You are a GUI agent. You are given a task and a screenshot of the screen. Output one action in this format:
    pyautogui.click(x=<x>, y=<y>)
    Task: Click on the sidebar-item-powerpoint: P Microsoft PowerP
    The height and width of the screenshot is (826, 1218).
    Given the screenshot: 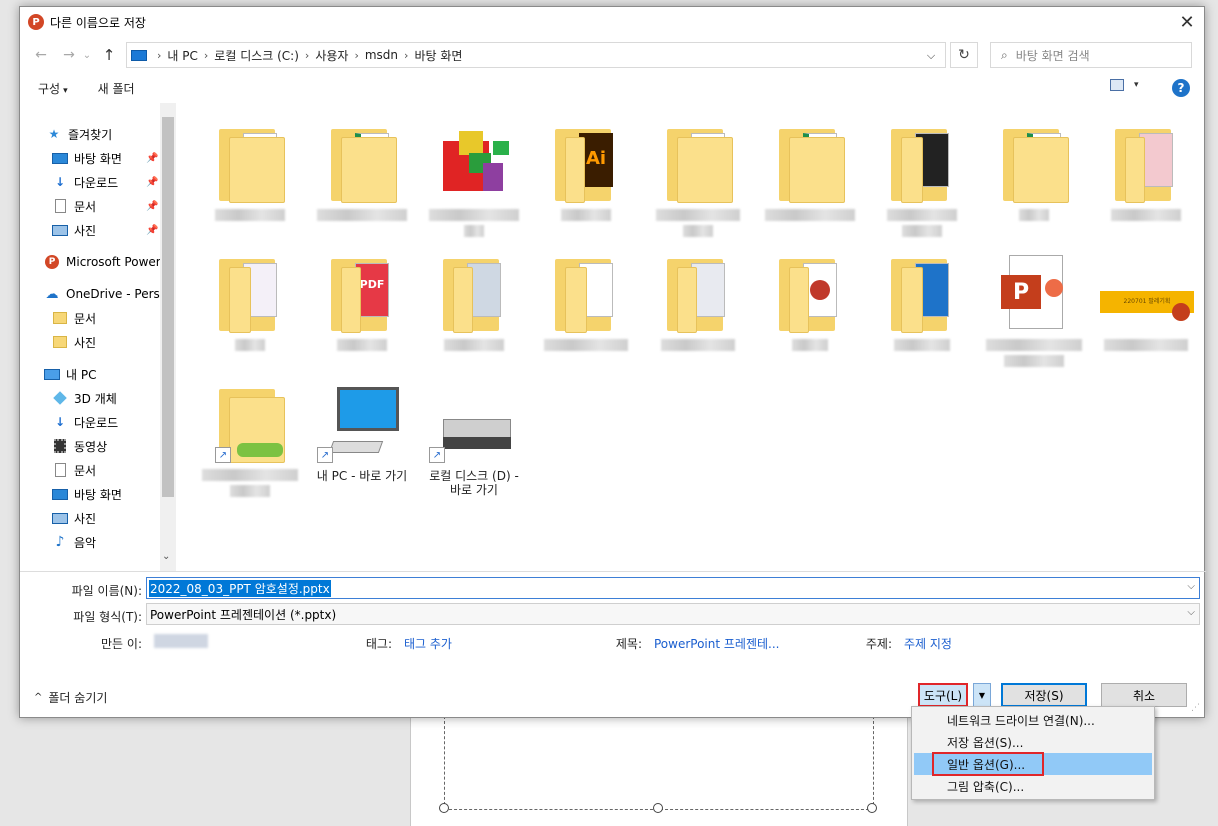 What is the action you would take?
    pyautogui.click(x=106, y=262)
    